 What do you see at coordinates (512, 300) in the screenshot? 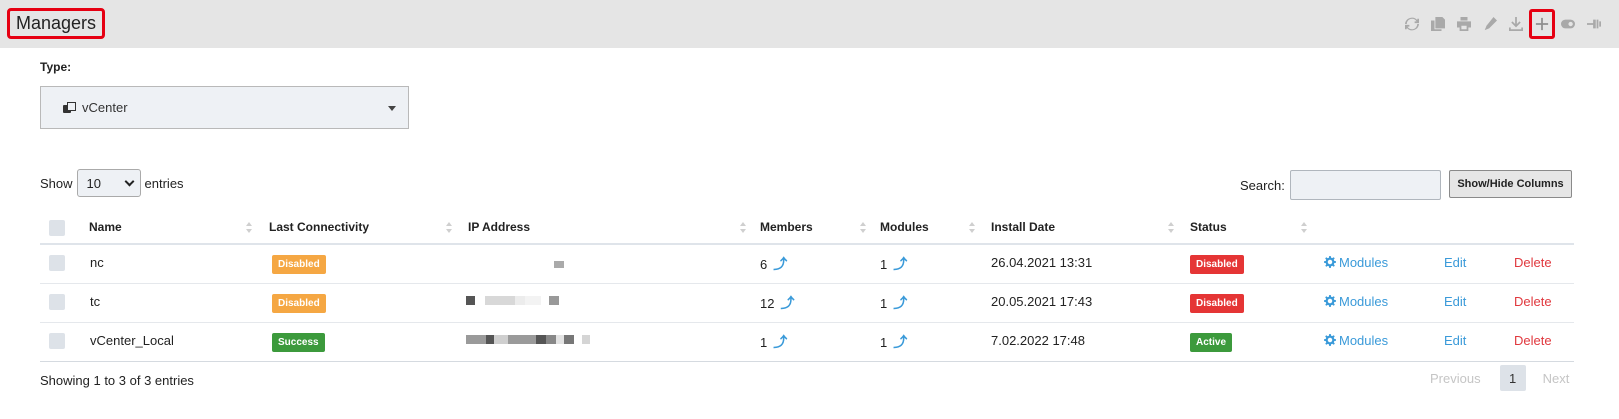
I see `cell-ip-address` at bounding box center [512, 300].